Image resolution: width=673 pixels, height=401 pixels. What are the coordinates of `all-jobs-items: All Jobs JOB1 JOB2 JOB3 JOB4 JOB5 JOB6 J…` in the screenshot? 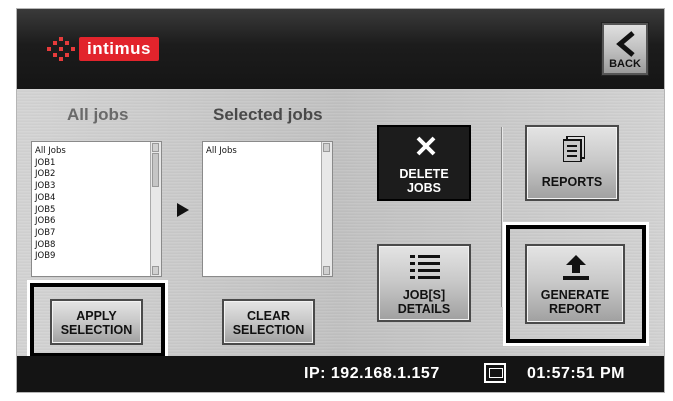 It's located at (50, 204).